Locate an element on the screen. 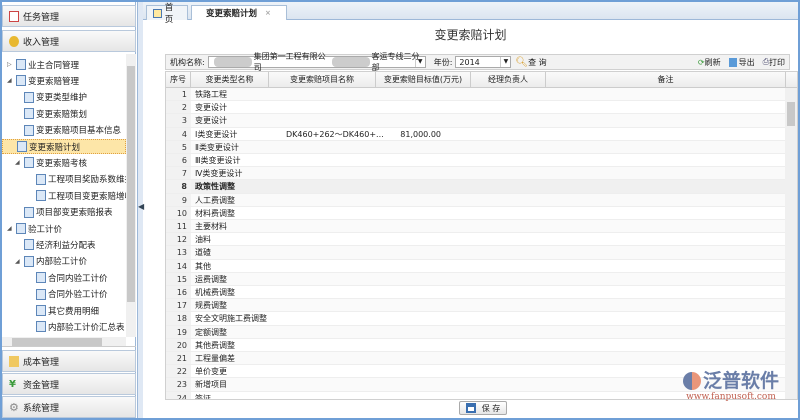  tree-item: 其它费用明细 is located at coordinates (67, 310).